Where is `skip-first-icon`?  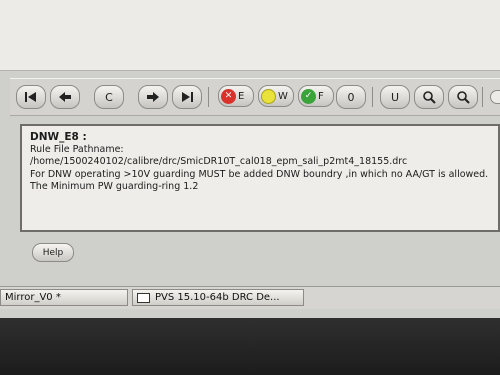
skip-first-icon is located at coordinates (30, 97).